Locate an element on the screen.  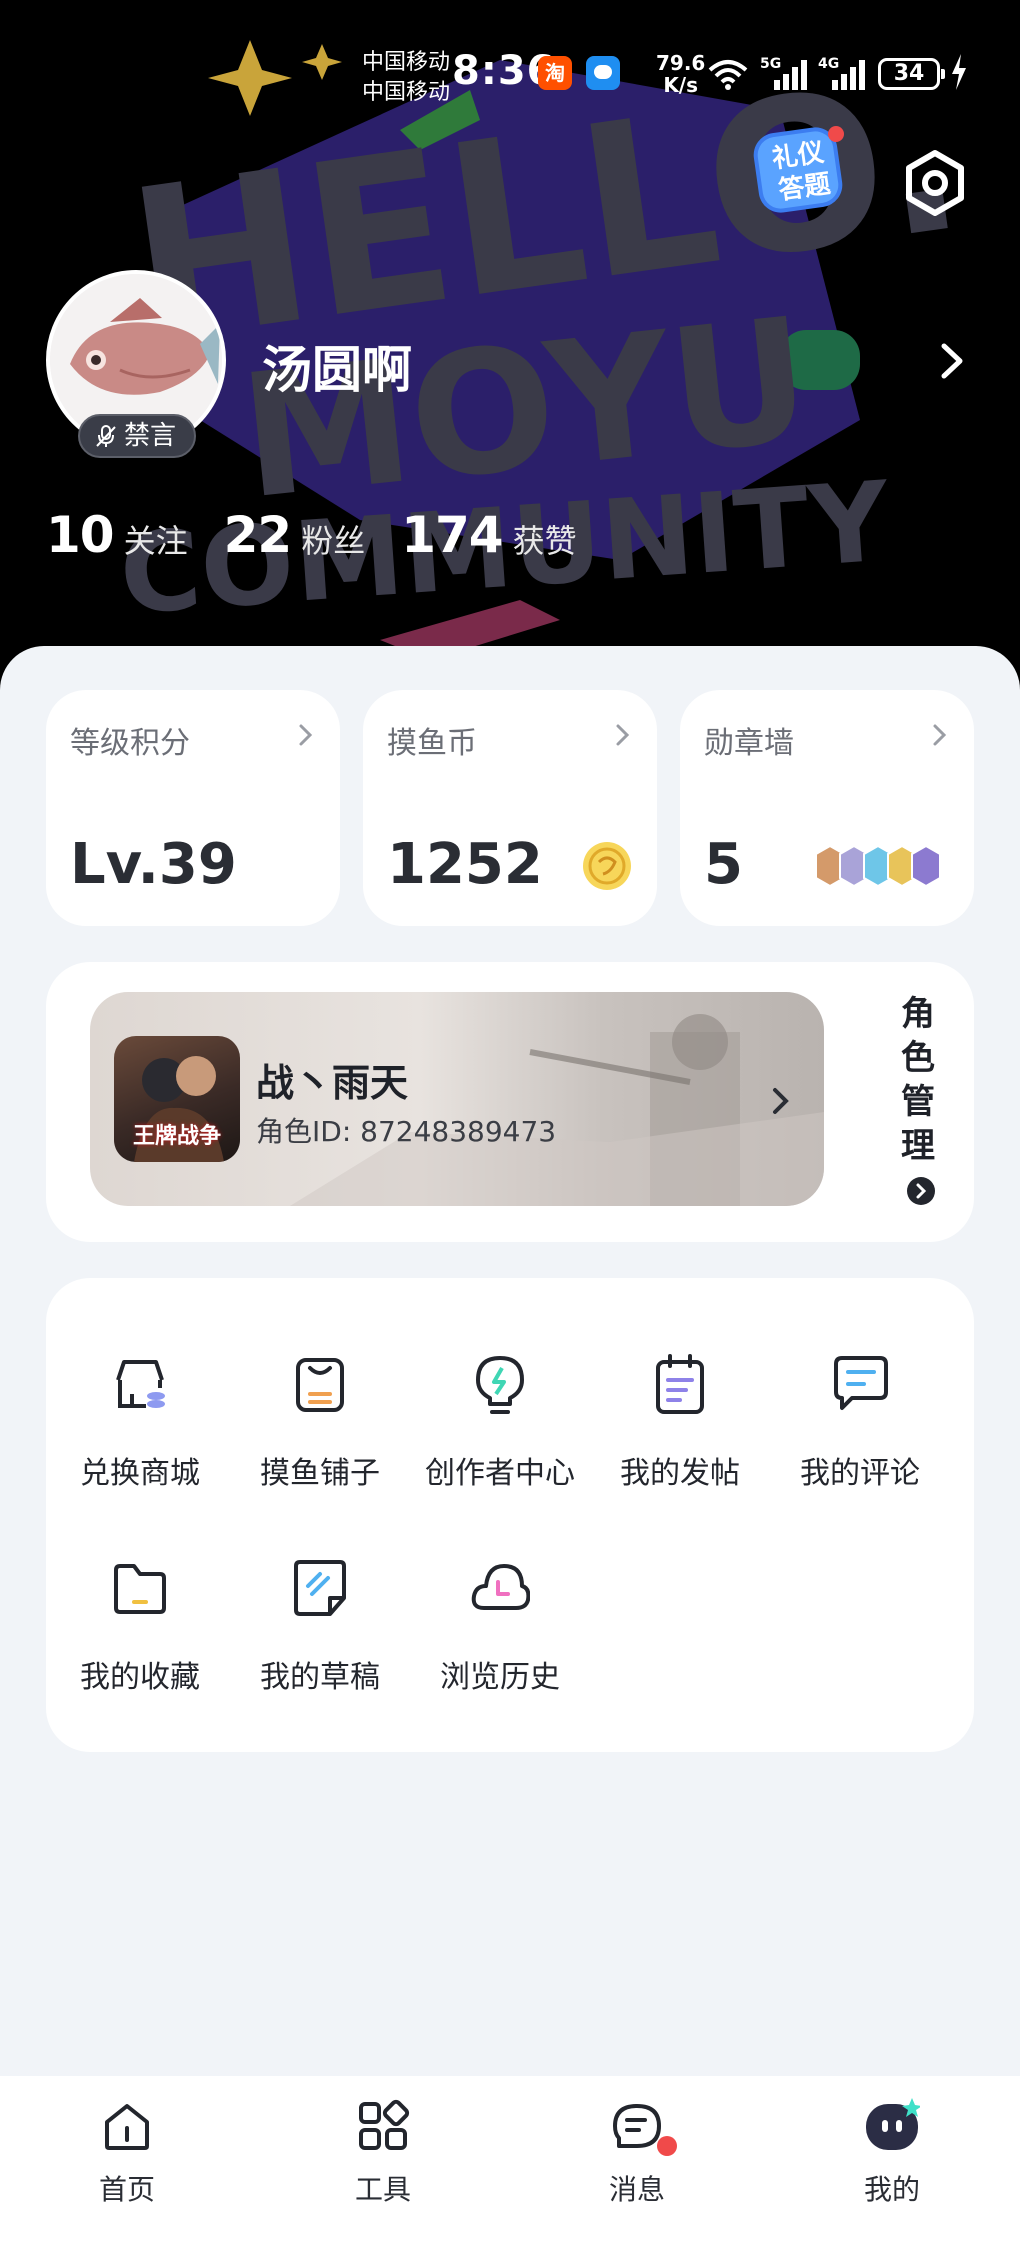
nav-profile-label: 我的 is located at coordinates (891, 2189).